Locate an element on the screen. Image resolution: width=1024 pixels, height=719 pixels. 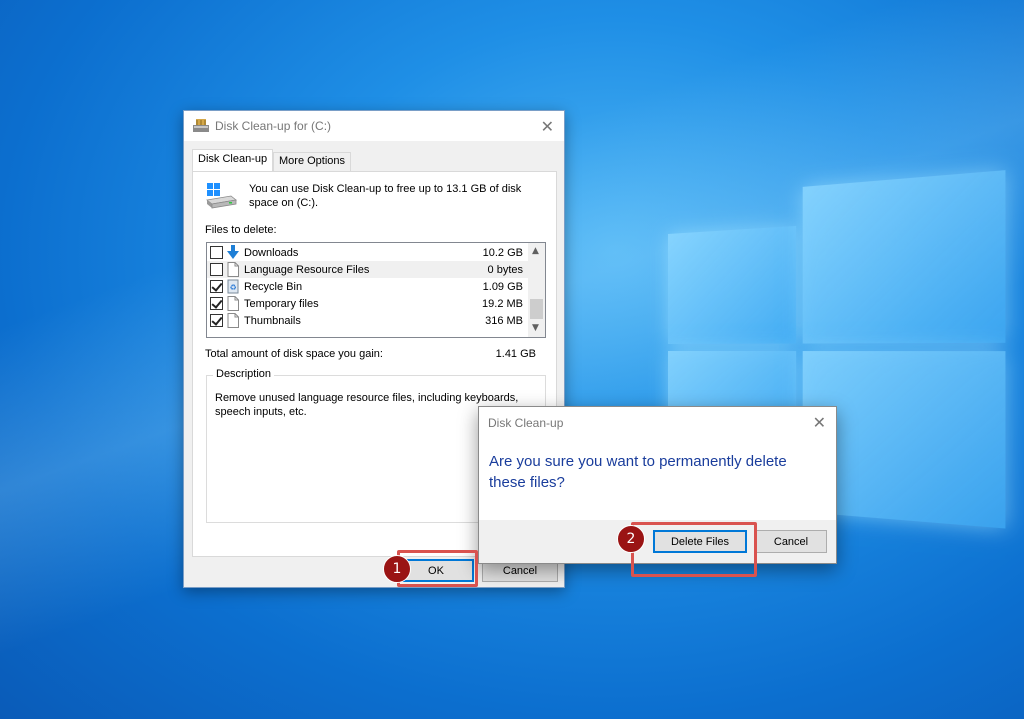
list-item: Language Resource Files 0 bytes is located at coordinates (368, 269).